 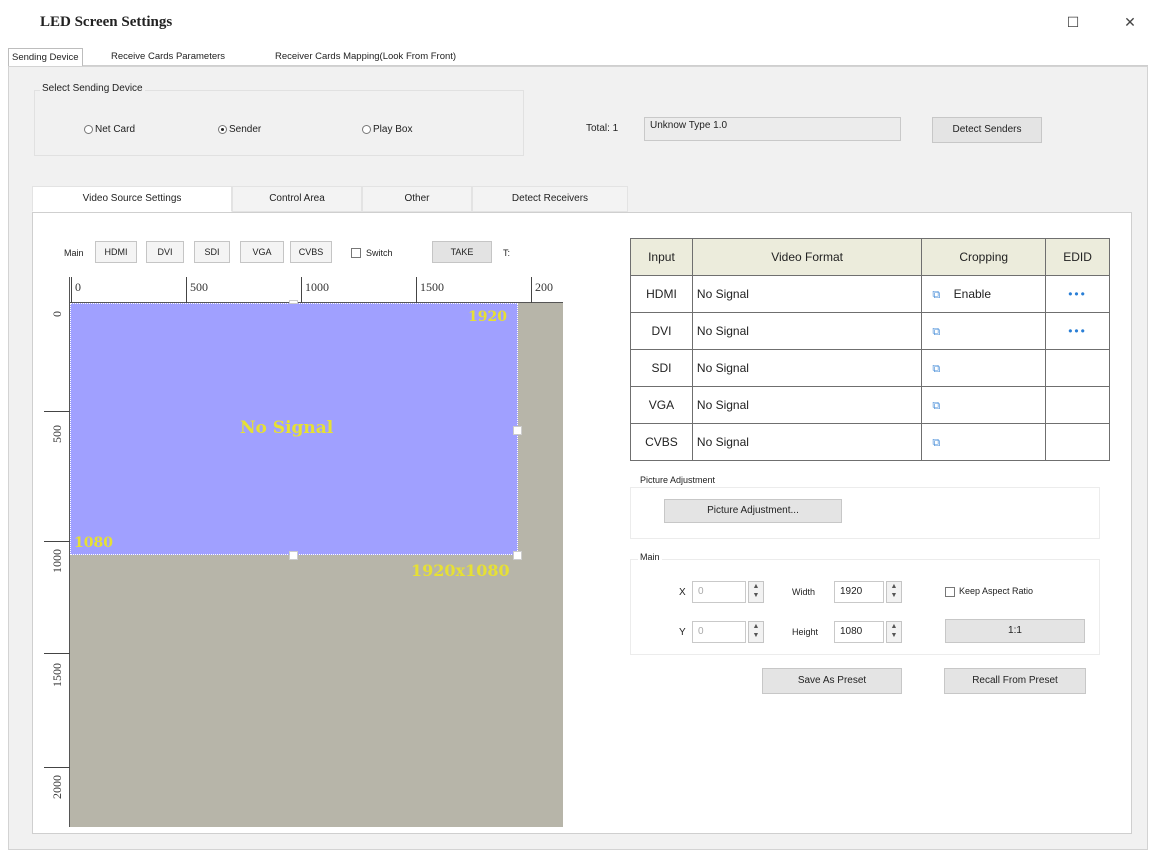 I want to click on x-spinner: ▲ ▼, so click(x=756, y=592).